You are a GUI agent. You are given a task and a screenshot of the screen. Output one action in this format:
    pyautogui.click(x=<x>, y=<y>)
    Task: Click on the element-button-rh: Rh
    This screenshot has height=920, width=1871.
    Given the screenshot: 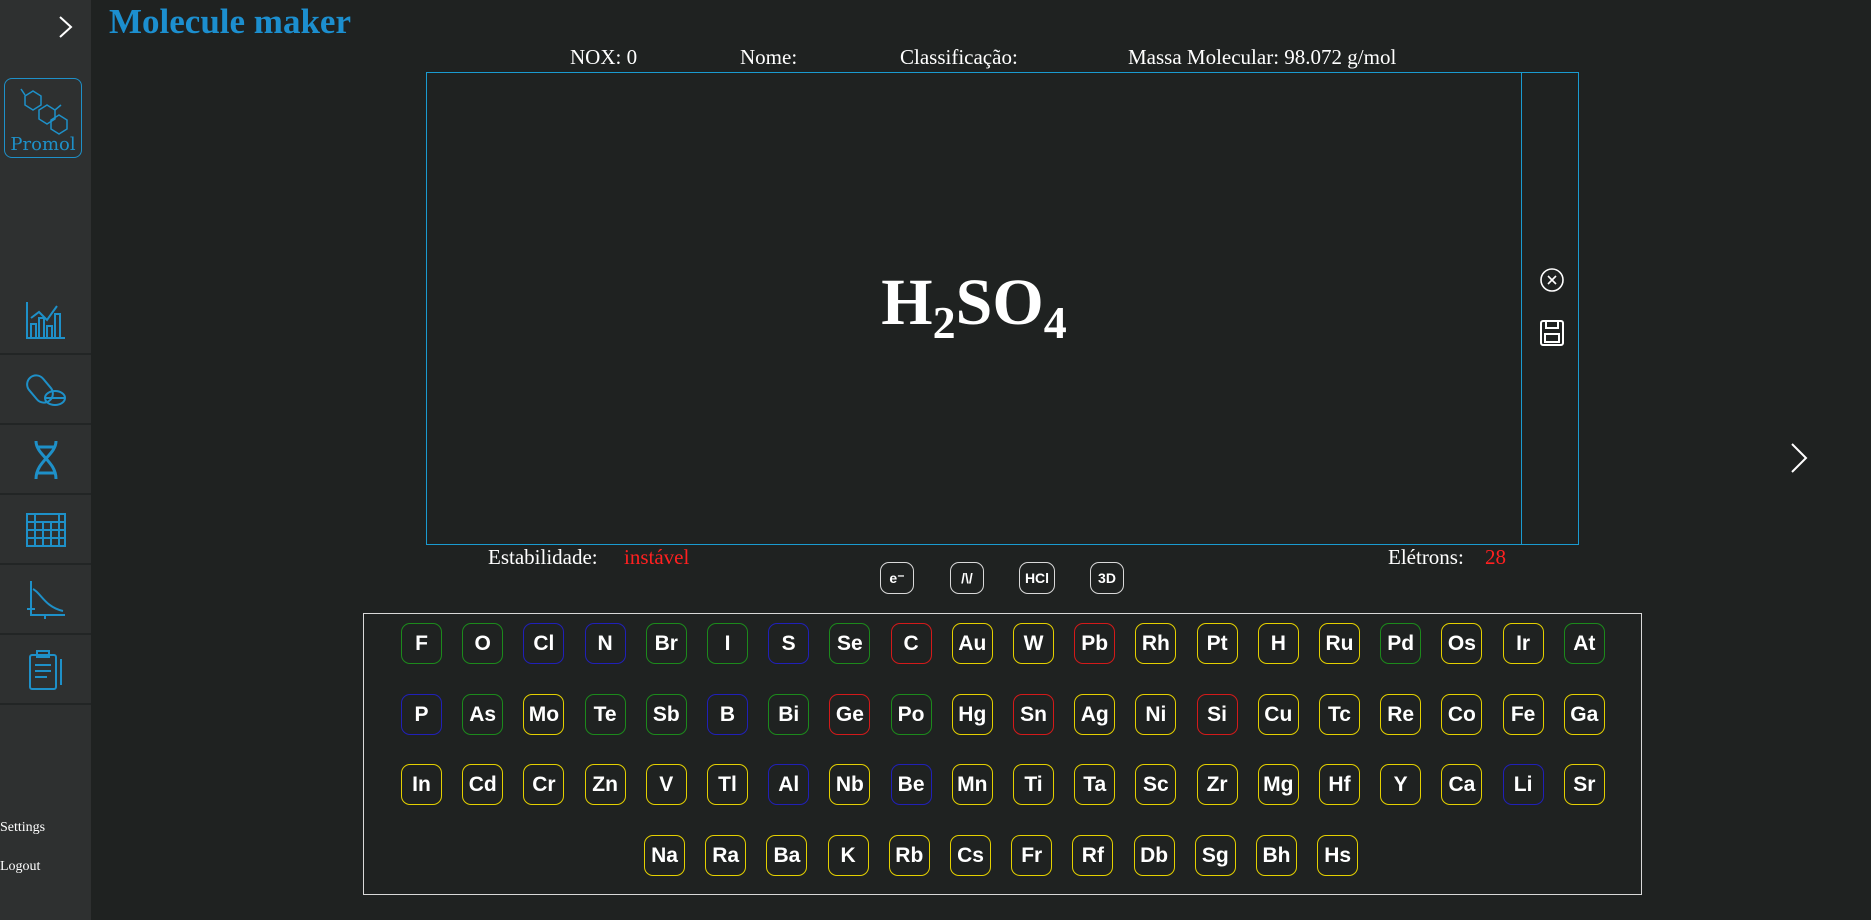 What is the action you would take?
    pyautogui.click(x=1156, y=643)
    